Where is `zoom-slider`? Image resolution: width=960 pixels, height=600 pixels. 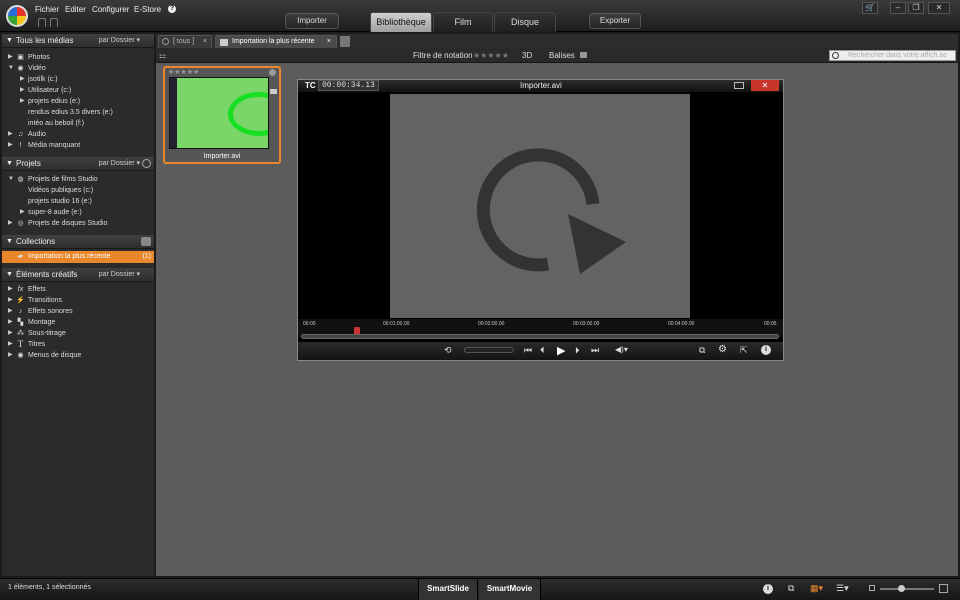
zoom-slider is located at coordinates (907, 589).